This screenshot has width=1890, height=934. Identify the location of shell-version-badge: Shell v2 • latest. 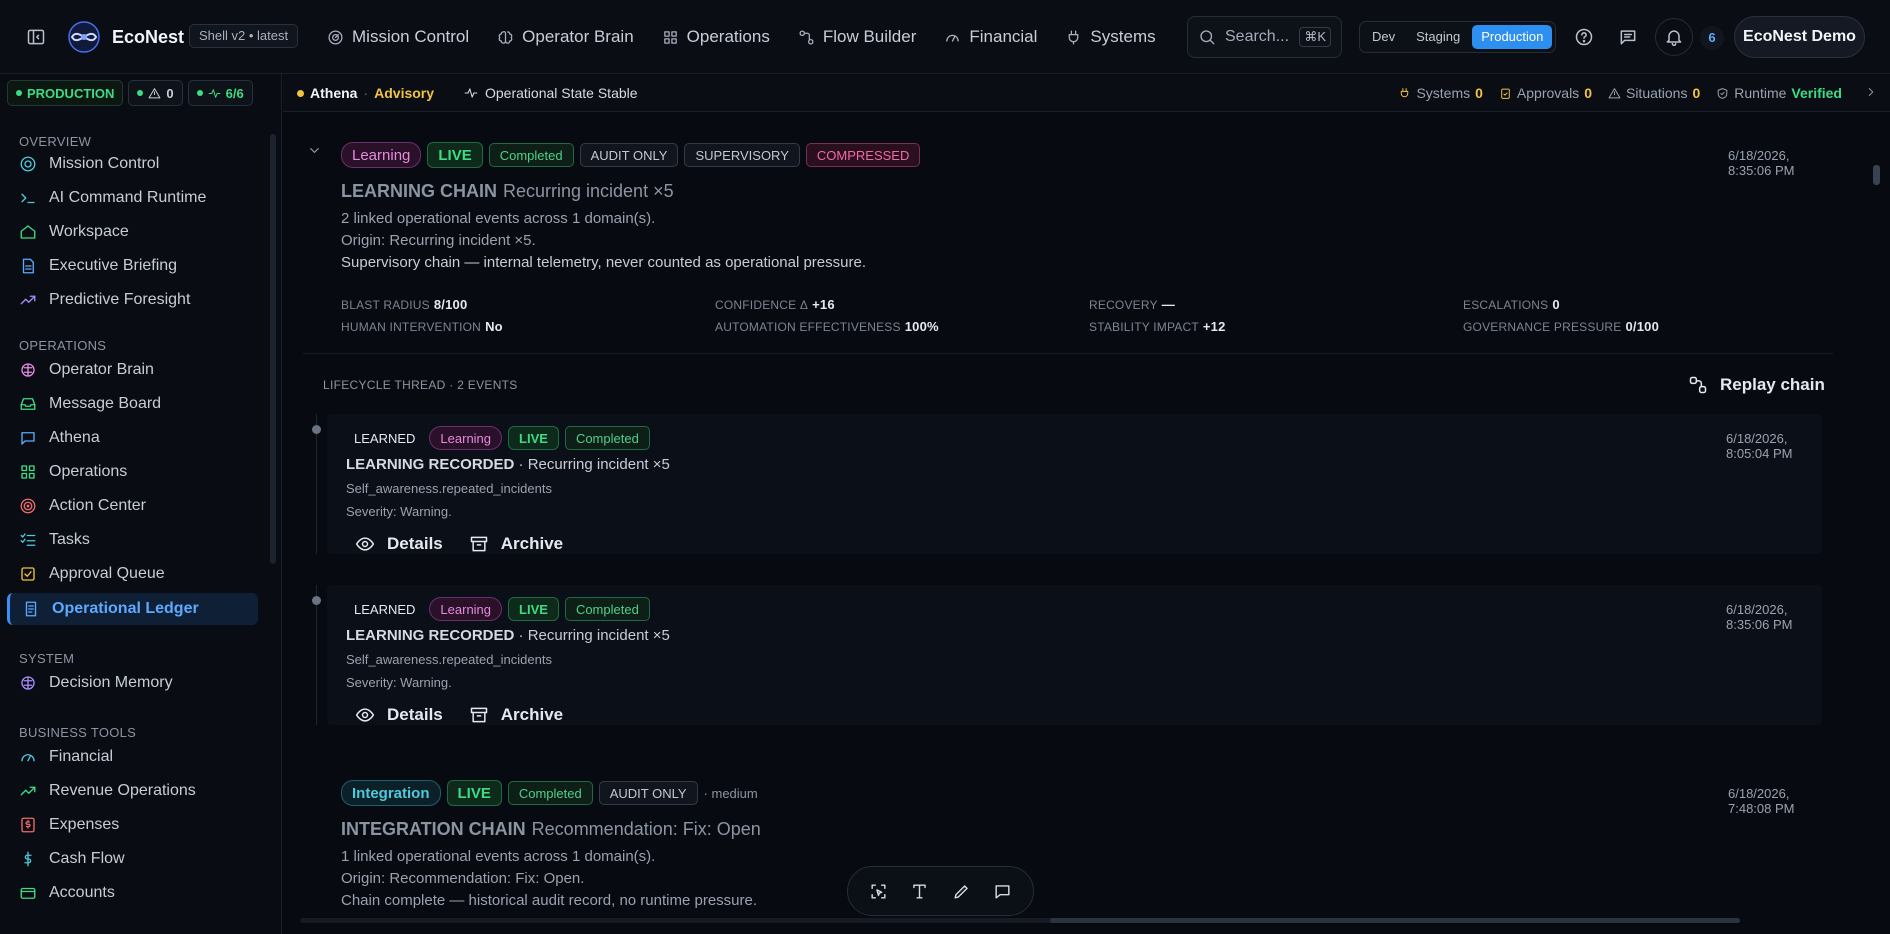
(244, 36).